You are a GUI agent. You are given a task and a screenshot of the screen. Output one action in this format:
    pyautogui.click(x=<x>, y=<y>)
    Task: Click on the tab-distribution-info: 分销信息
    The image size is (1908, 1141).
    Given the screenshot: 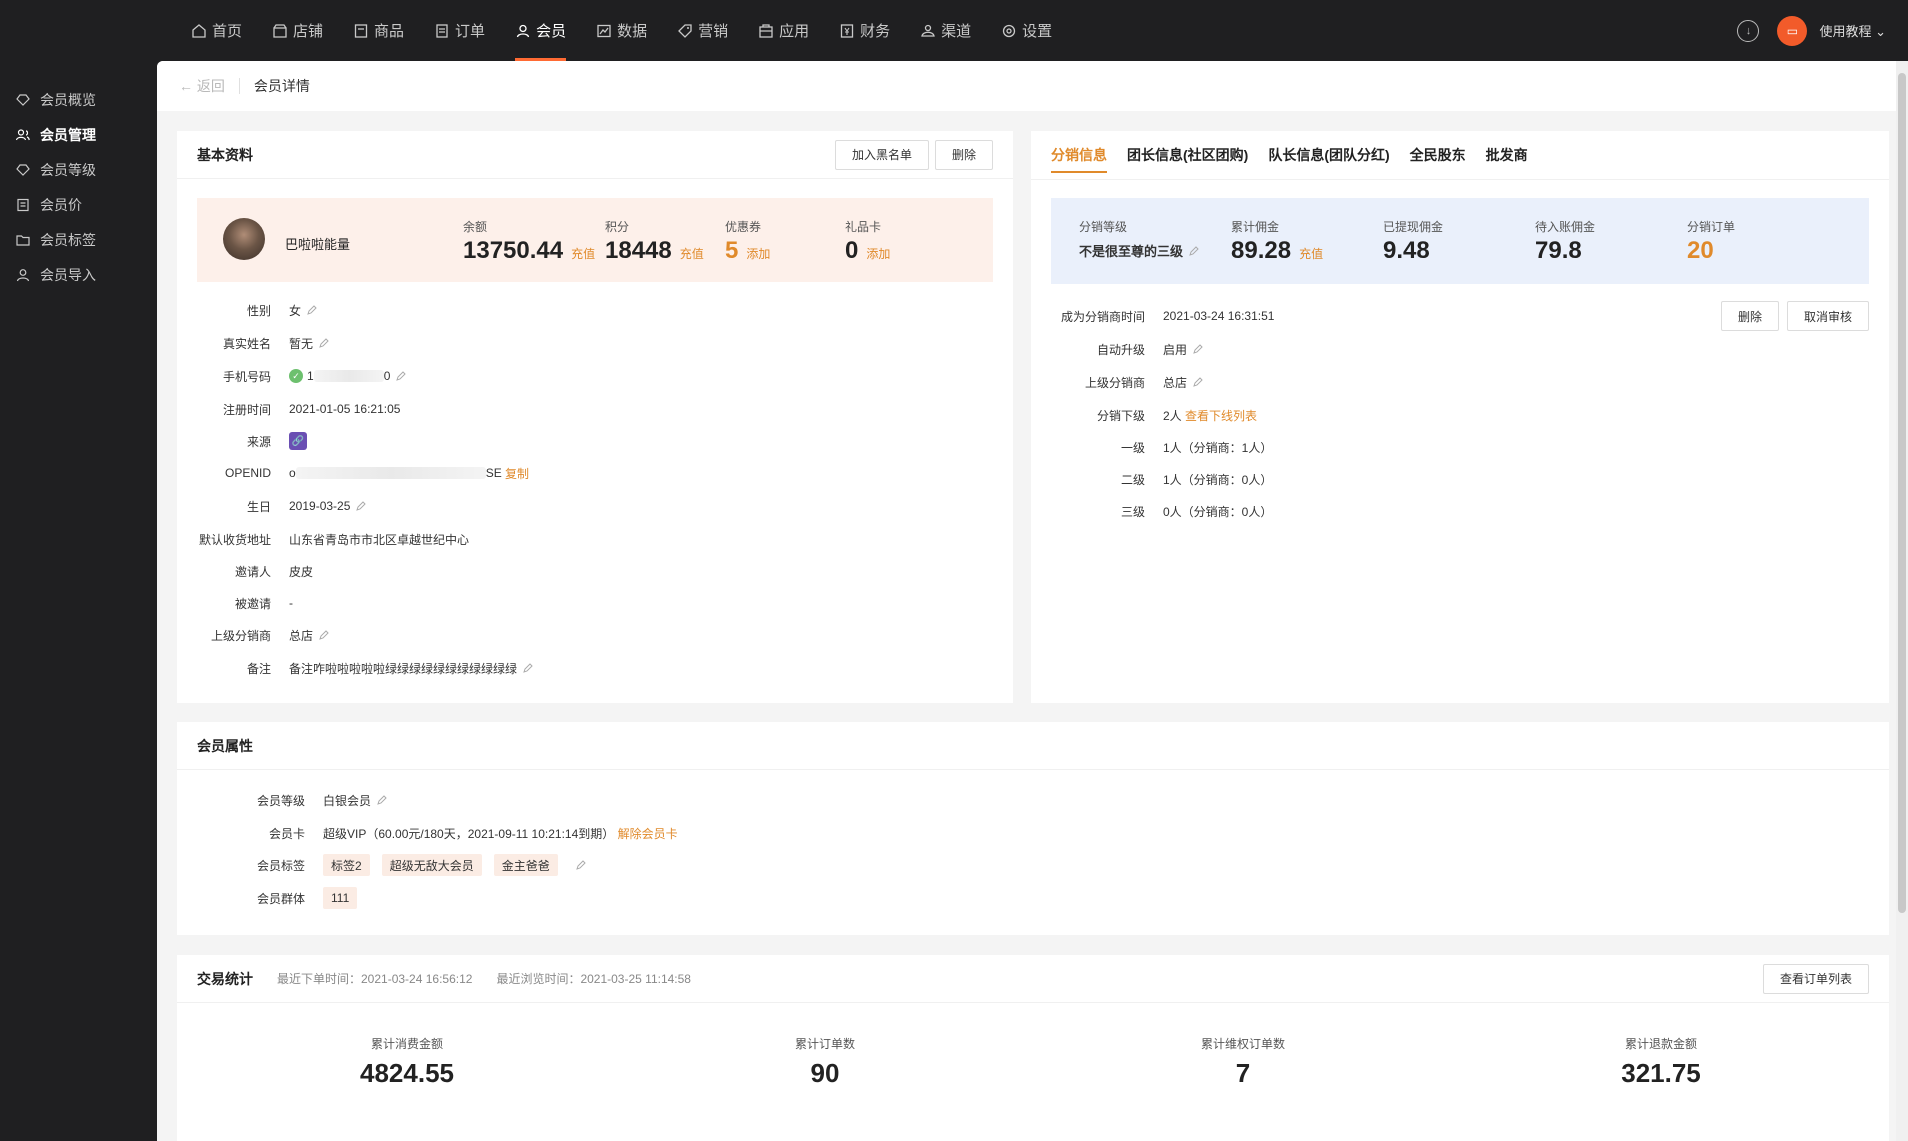 What is the action you would take?
    pyautogui.click(x=1079, y=155)
    